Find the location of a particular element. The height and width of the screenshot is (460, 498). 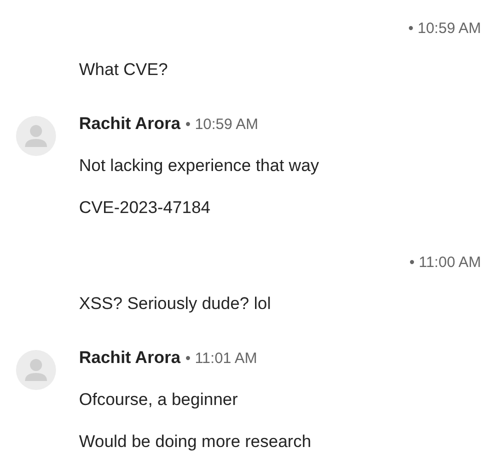

message-text: Ofcourse, a beginner is located at coordinates (158, 400).